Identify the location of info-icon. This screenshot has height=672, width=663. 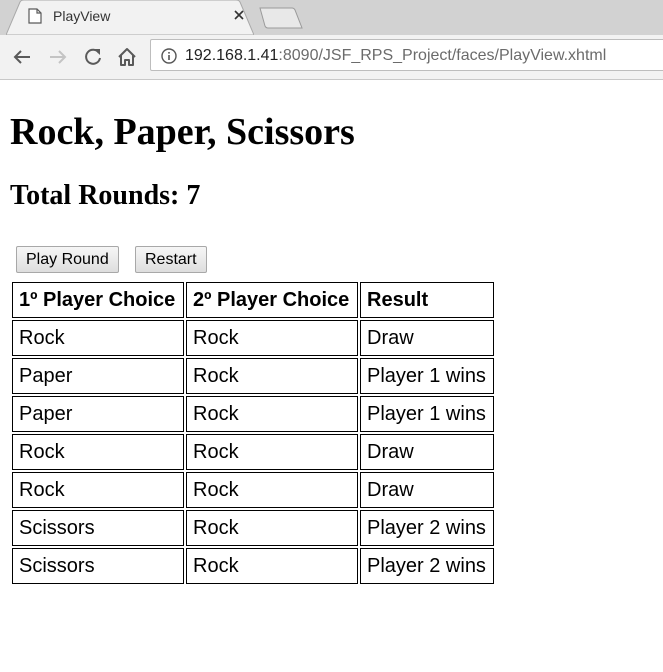
(169, 56).